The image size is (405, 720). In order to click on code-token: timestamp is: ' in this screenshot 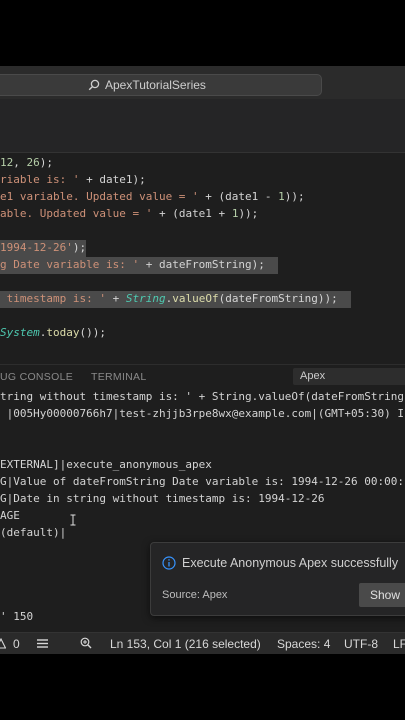, I will do `click(53, 298)`.